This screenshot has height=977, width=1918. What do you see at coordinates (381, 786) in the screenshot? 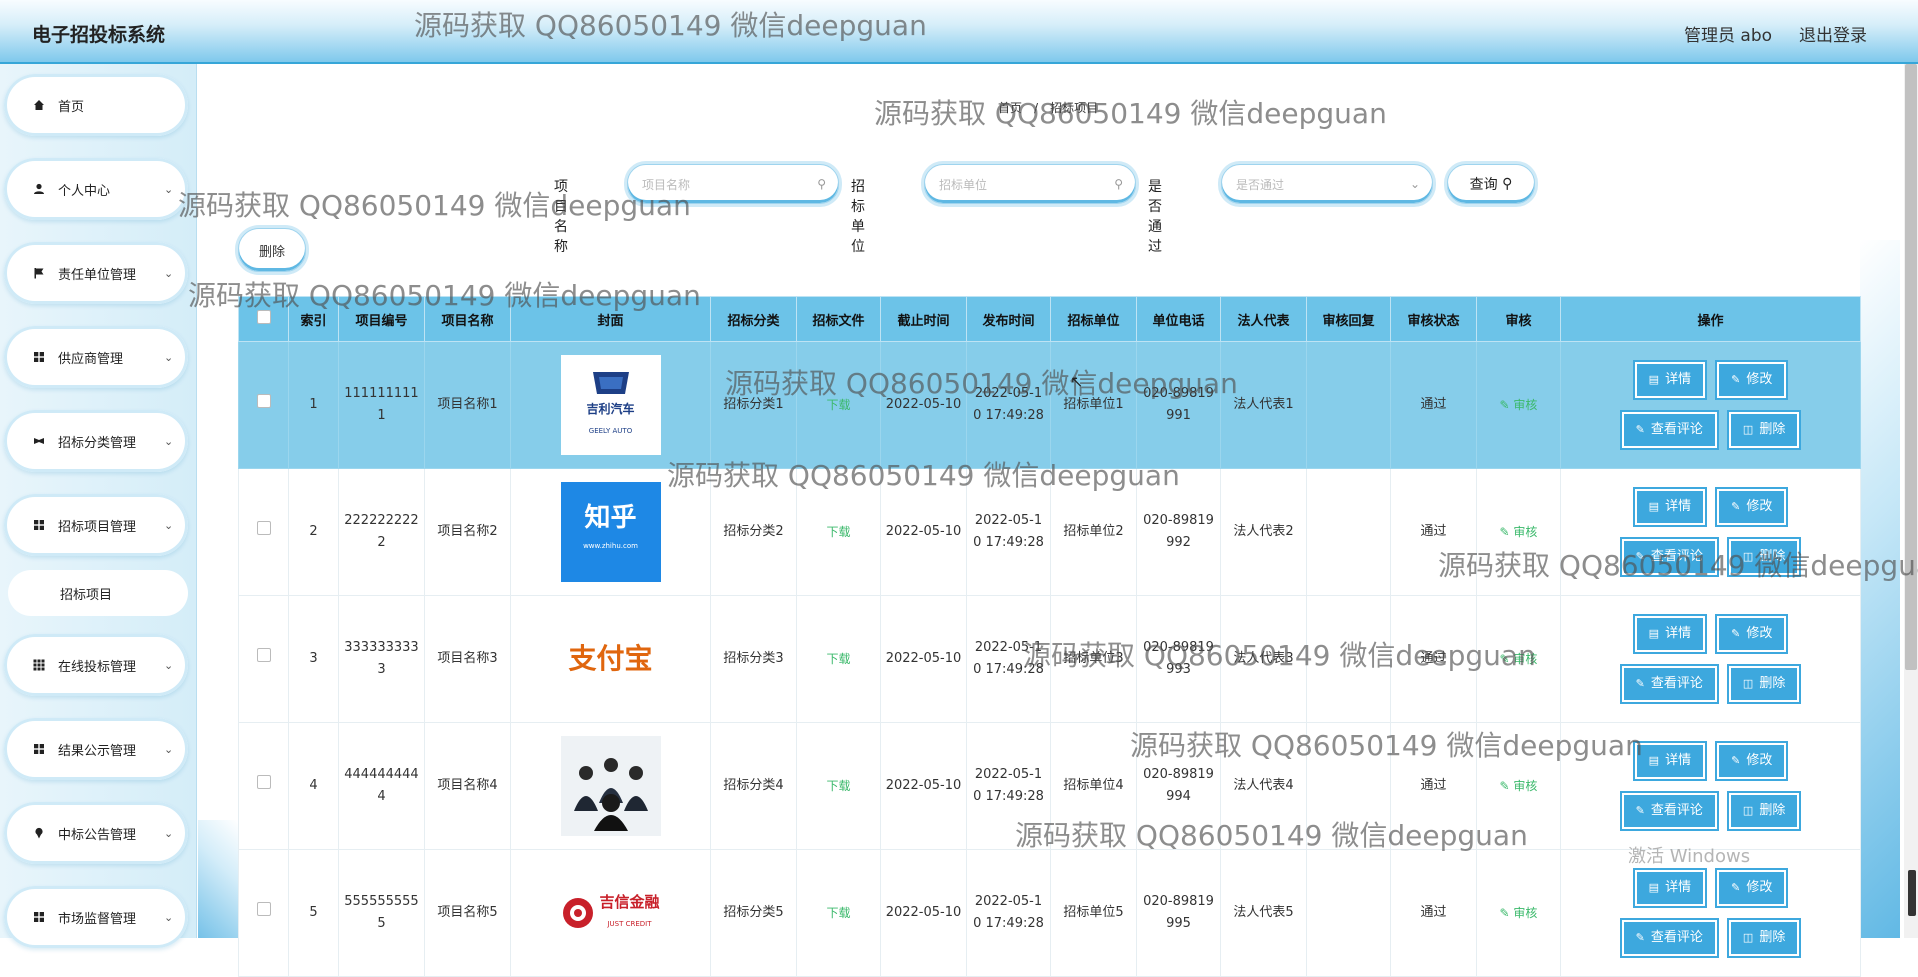
I see `cell-code: 4444444444` at bounding box center [381, 786].